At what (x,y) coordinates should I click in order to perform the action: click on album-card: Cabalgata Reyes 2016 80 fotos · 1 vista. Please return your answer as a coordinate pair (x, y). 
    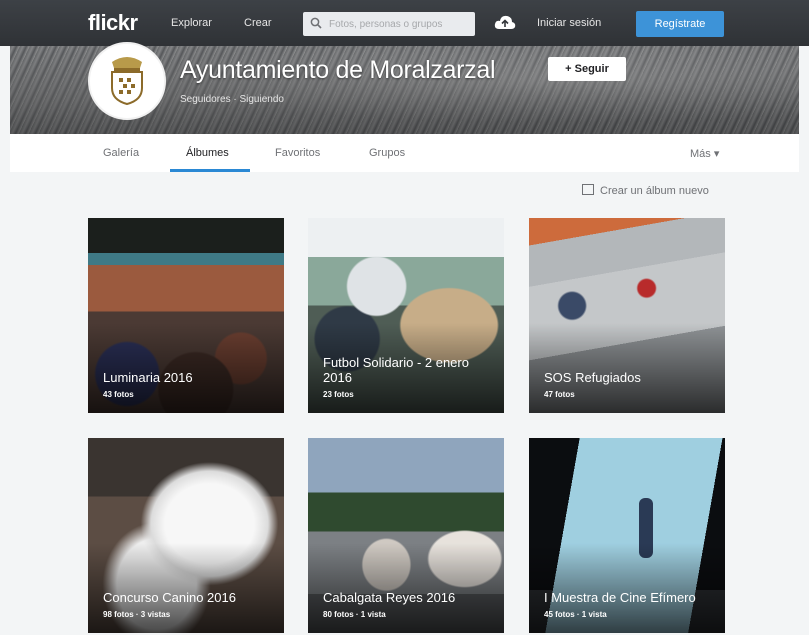
    Looking at the image, I should click on (406, 535).